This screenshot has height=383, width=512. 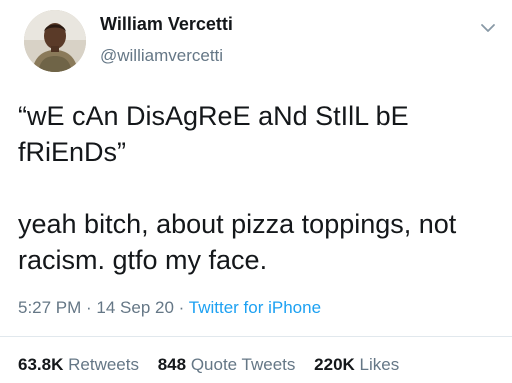 I want to click on divider, so click(x=256, y=336).